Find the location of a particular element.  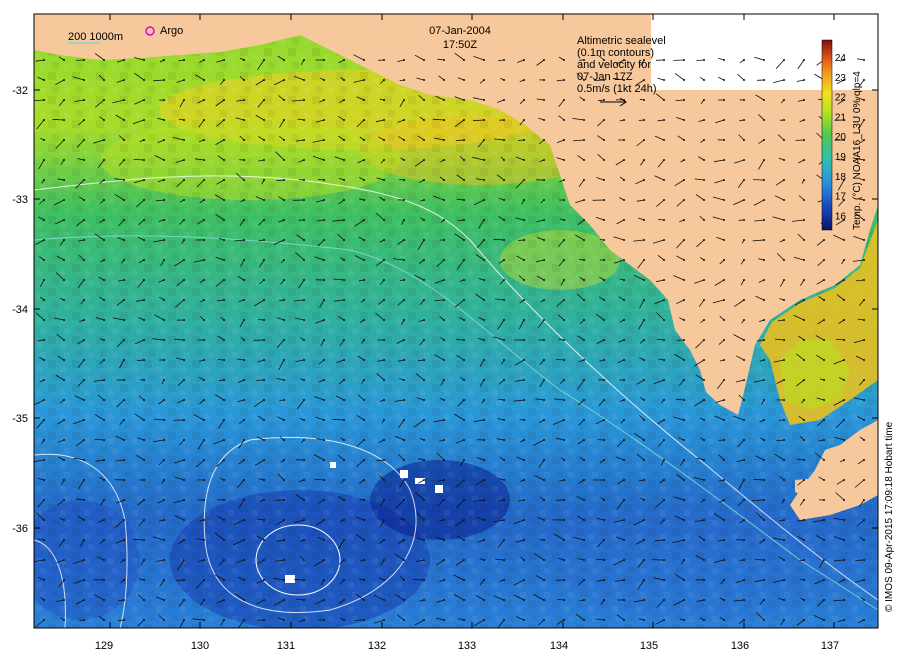

altimetry-line: 0.5m/s (1kt 24h) is located at coordinates (616, 89).